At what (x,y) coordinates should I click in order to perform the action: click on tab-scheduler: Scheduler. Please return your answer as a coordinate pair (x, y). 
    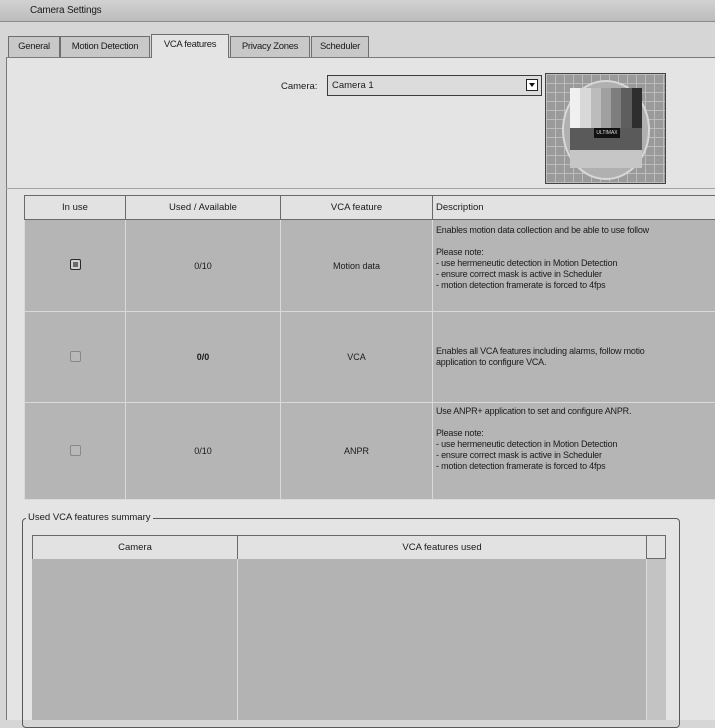
    Looking at the image, I should click on (340, 46).